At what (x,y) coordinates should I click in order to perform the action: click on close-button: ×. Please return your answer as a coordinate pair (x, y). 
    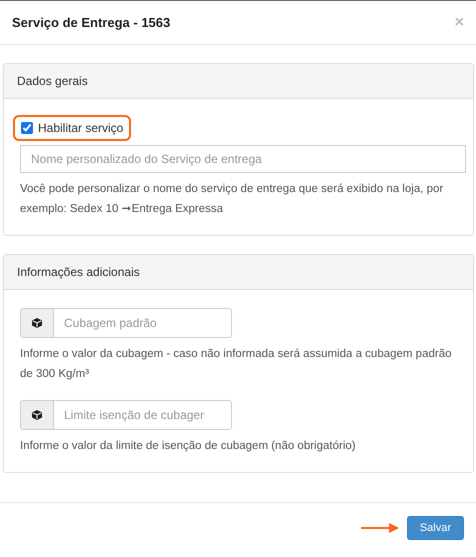
    Looking at the image, I should click on (459, 23).